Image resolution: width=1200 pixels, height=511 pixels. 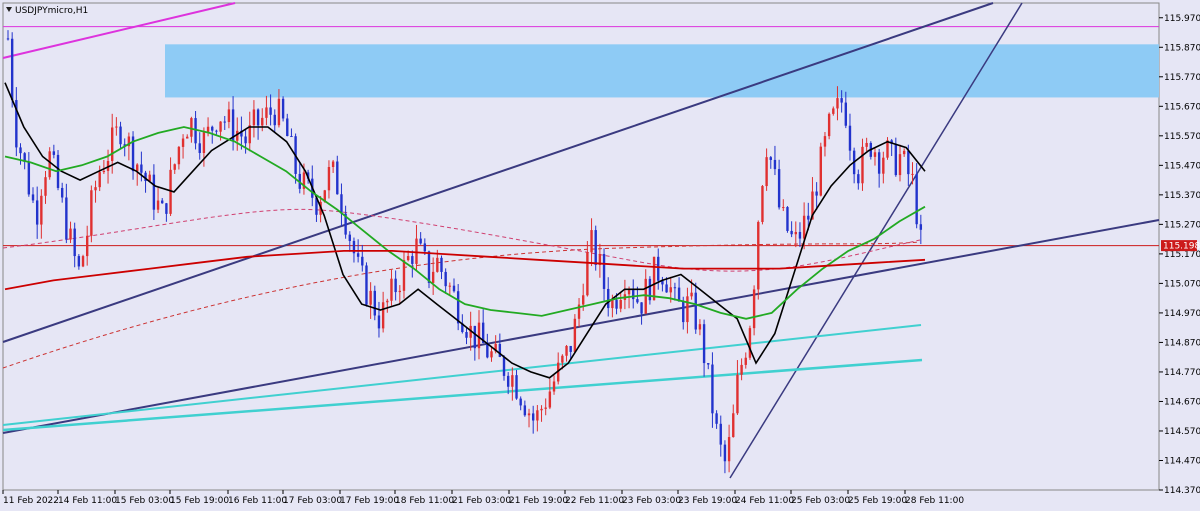 I want to click on current-price-value: 115.198, so click(x=1181, y=247).